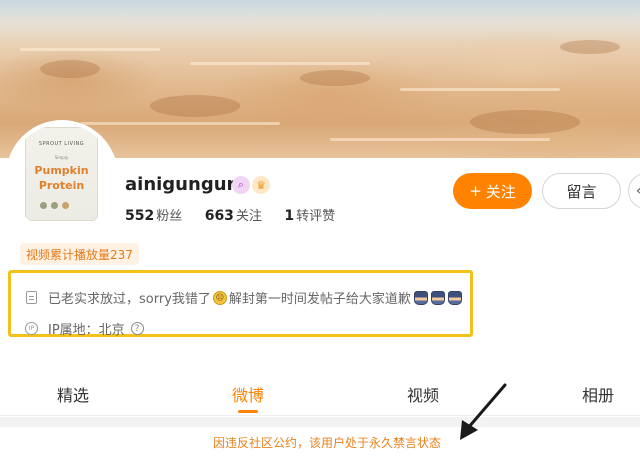 This screenshot has height=465, width=640. Describe the element at coordinates (500, 191) in the screenshot. I see `follow-button-label: 关注` at that location.